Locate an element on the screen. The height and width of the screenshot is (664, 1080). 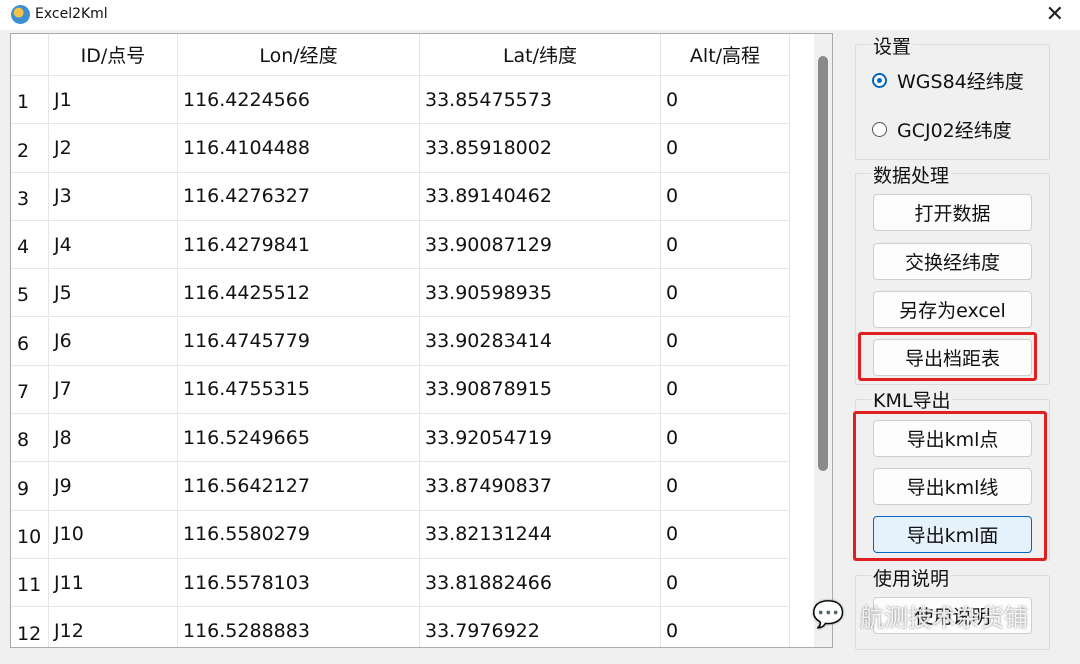
cell-lat: 33.90283414 is located at coordinates (540, 341).